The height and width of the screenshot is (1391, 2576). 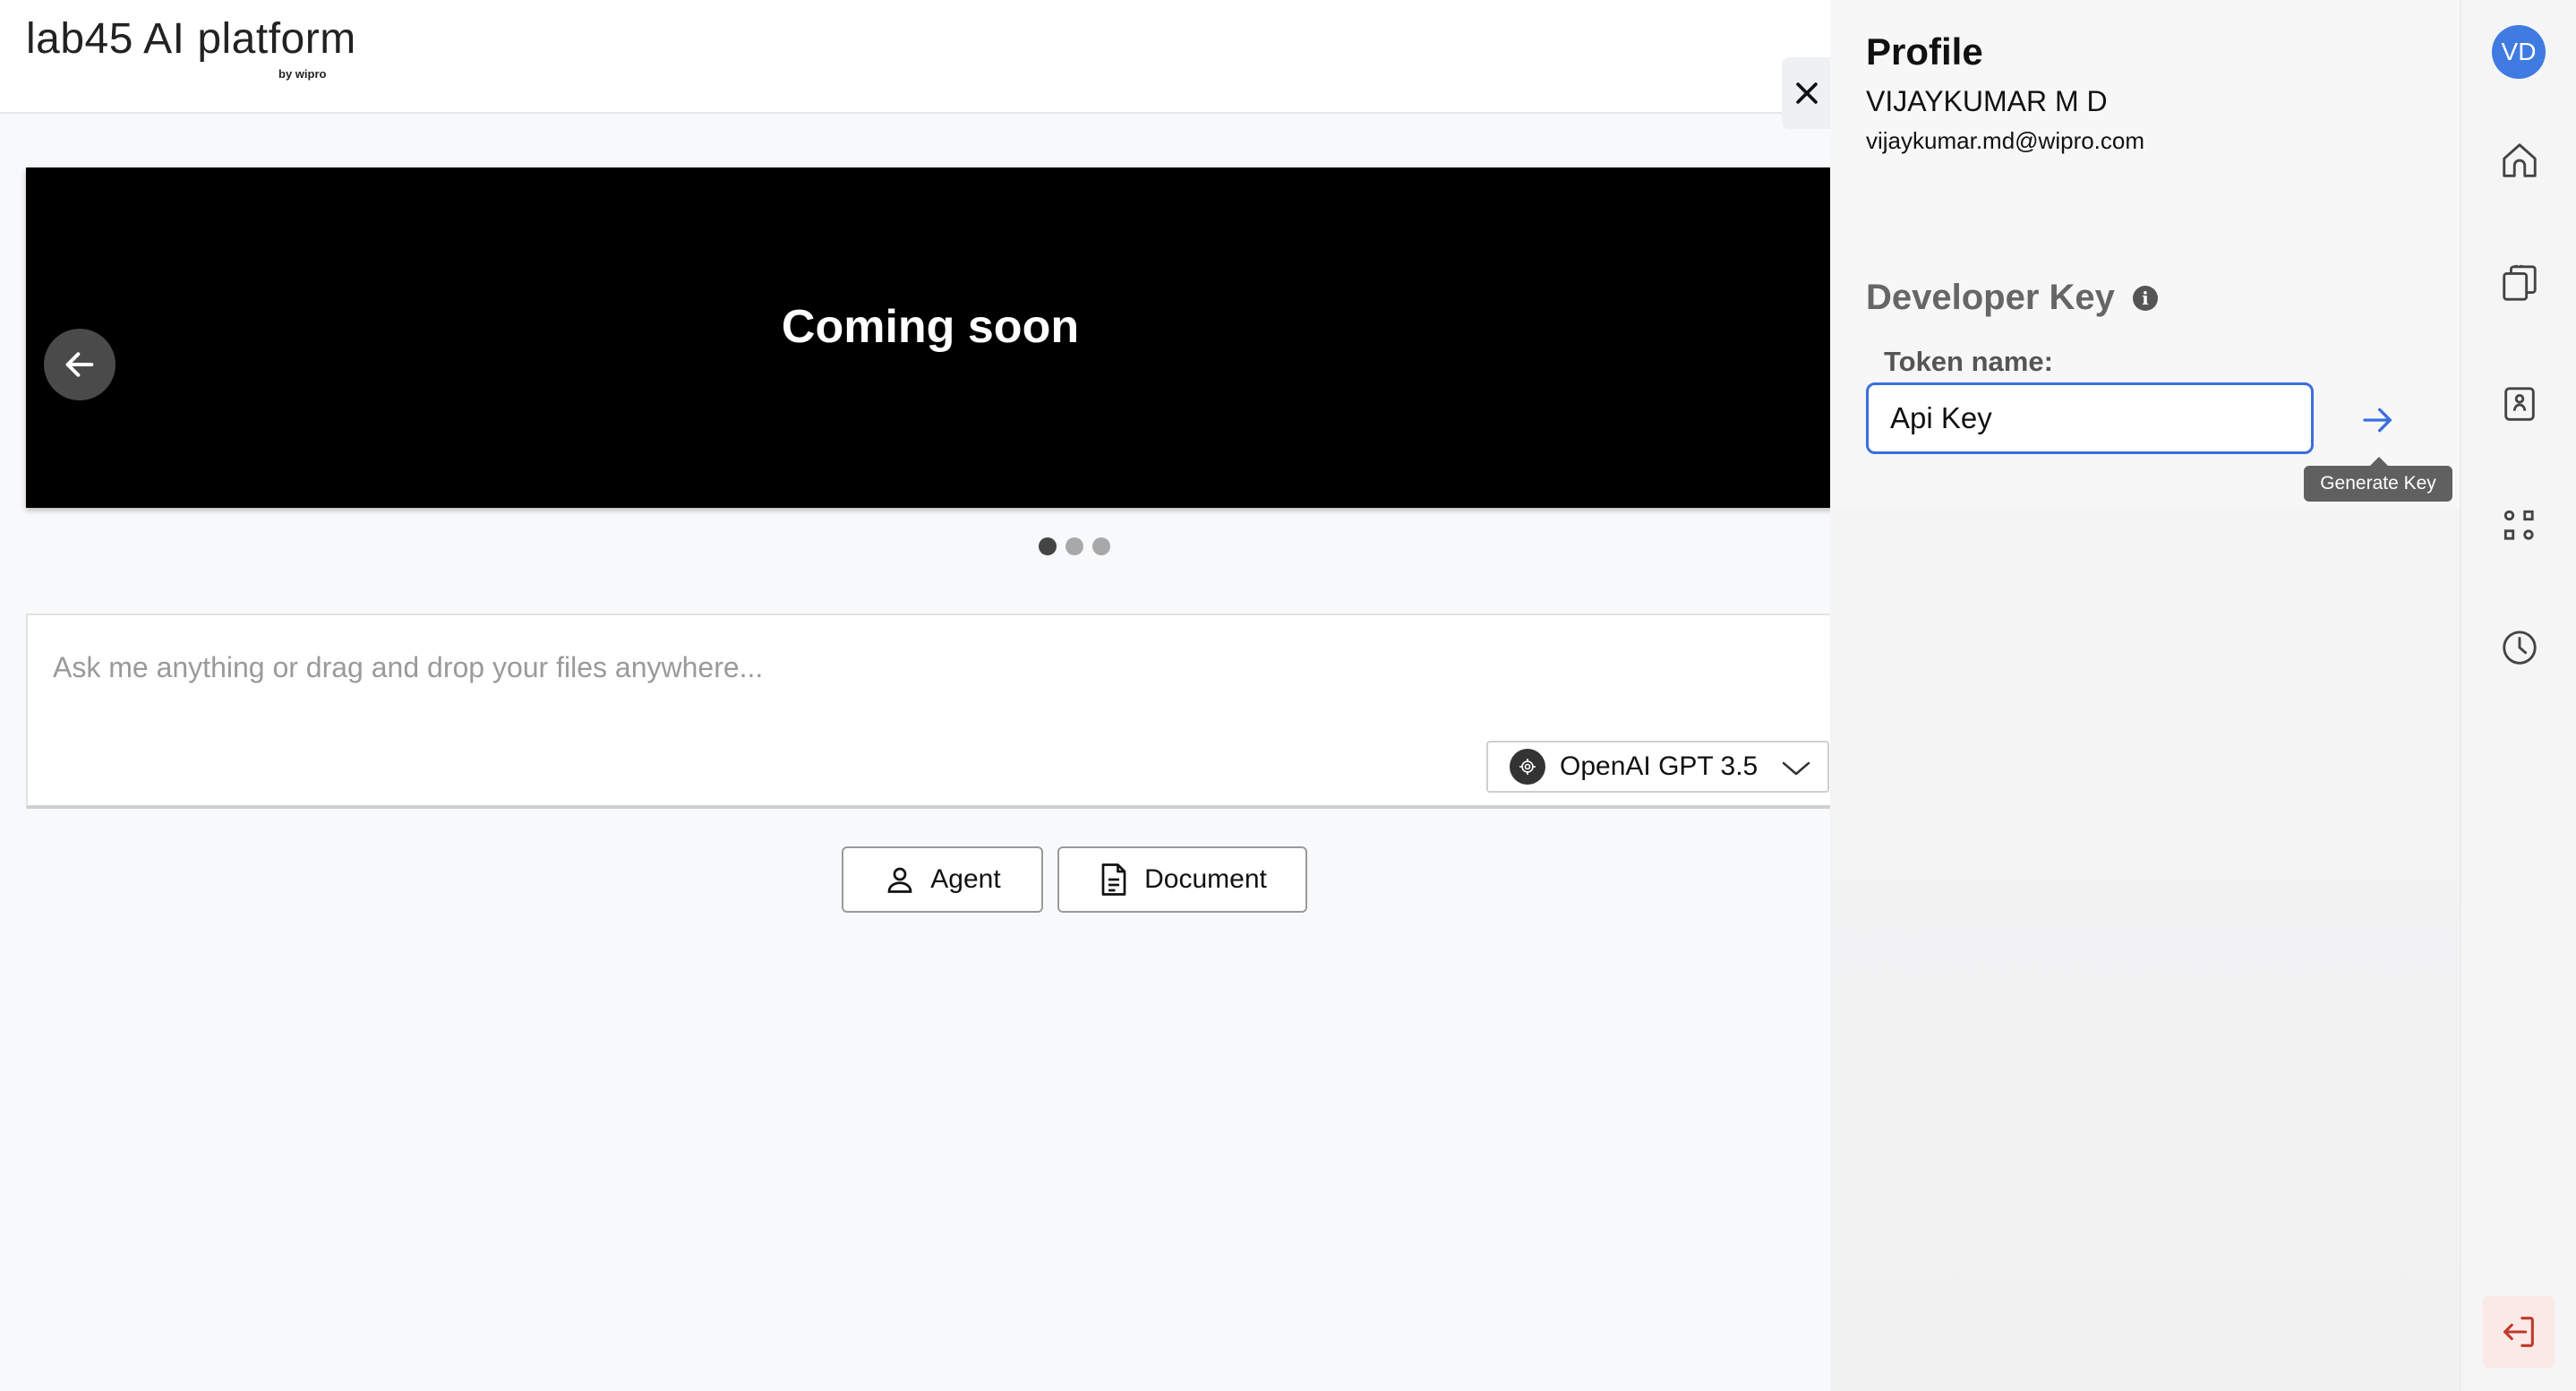 I want to click on nav-agents-button, so click(x=2519, y=404).